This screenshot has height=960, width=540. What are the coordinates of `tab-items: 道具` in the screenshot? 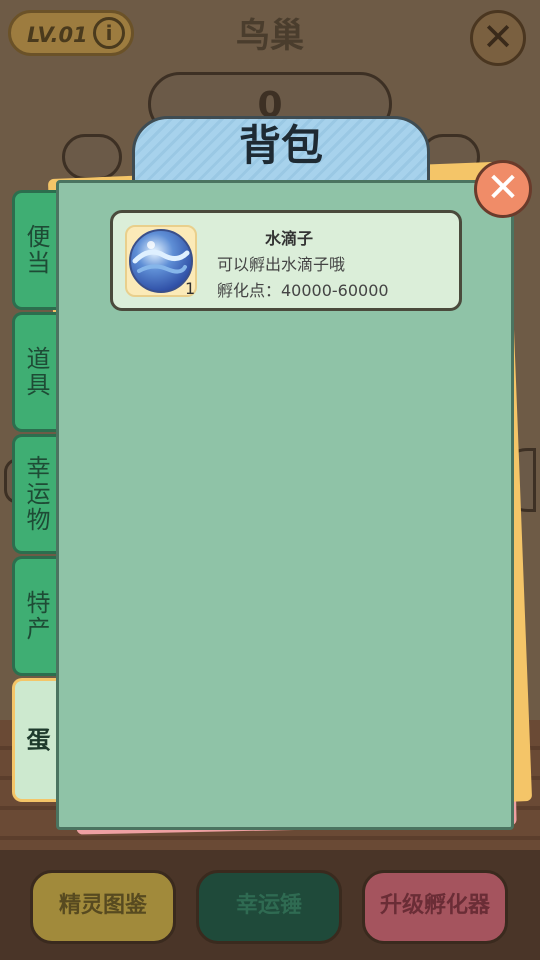 It's located at (35, 372).